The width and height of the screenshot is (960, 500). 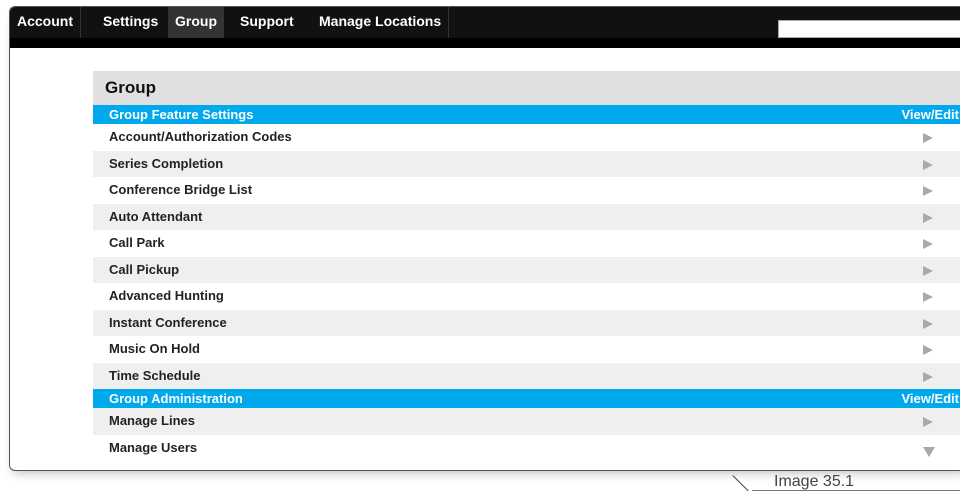 I want to click on list-item: Call Pickup, so click(x=526, y=269).